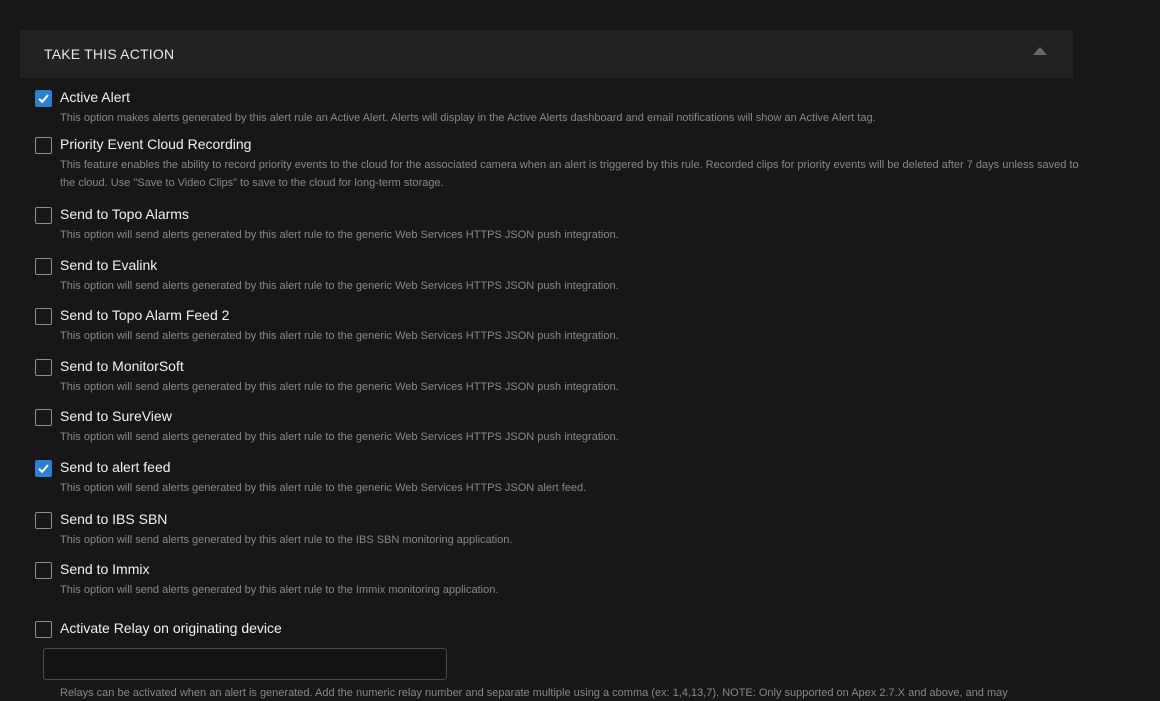 The image size is (1160, 701). I want to click on option-label: Send to IBS SBN, so click(114, 519).